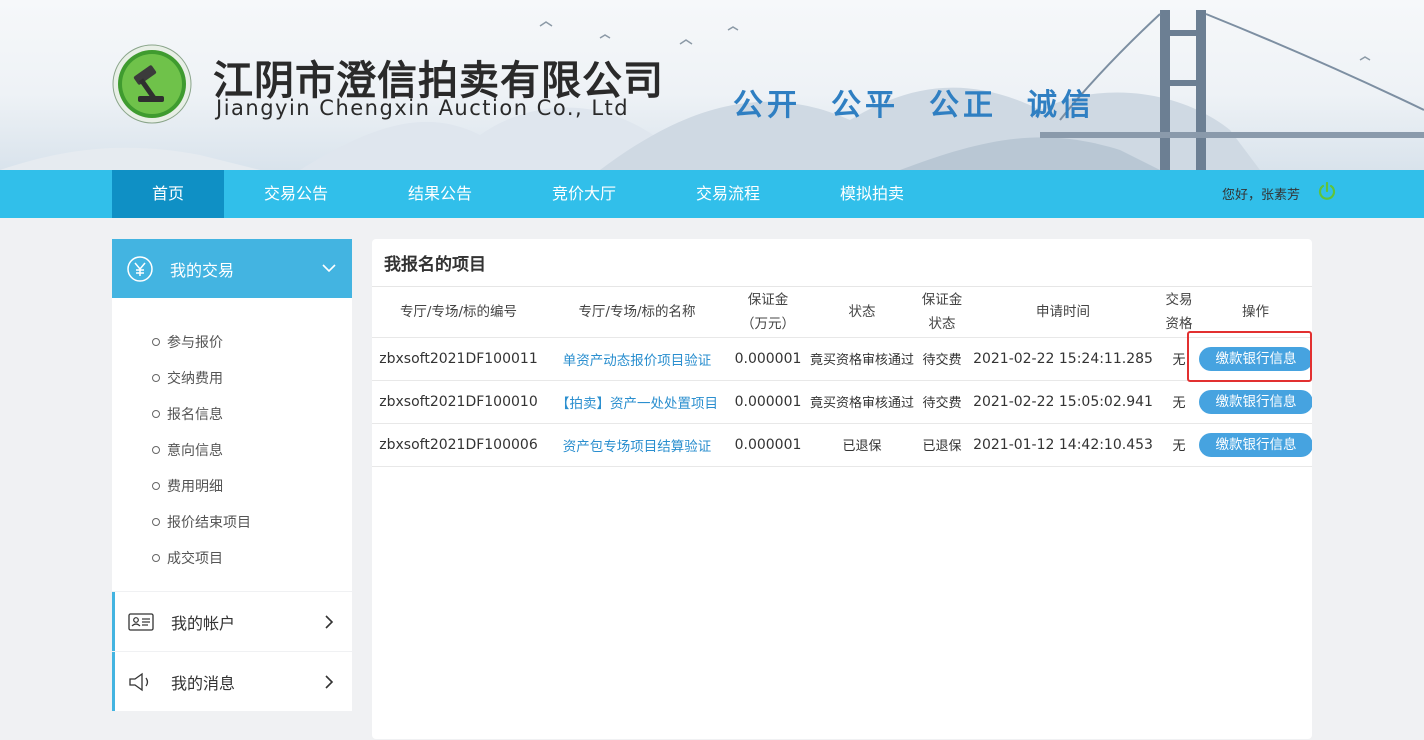 This screenshot has height=740, width=1424. Describe the element at coordinates (1179, 299) in the screenshot. I see `col-header-qualification-line1: 交易` at that location.